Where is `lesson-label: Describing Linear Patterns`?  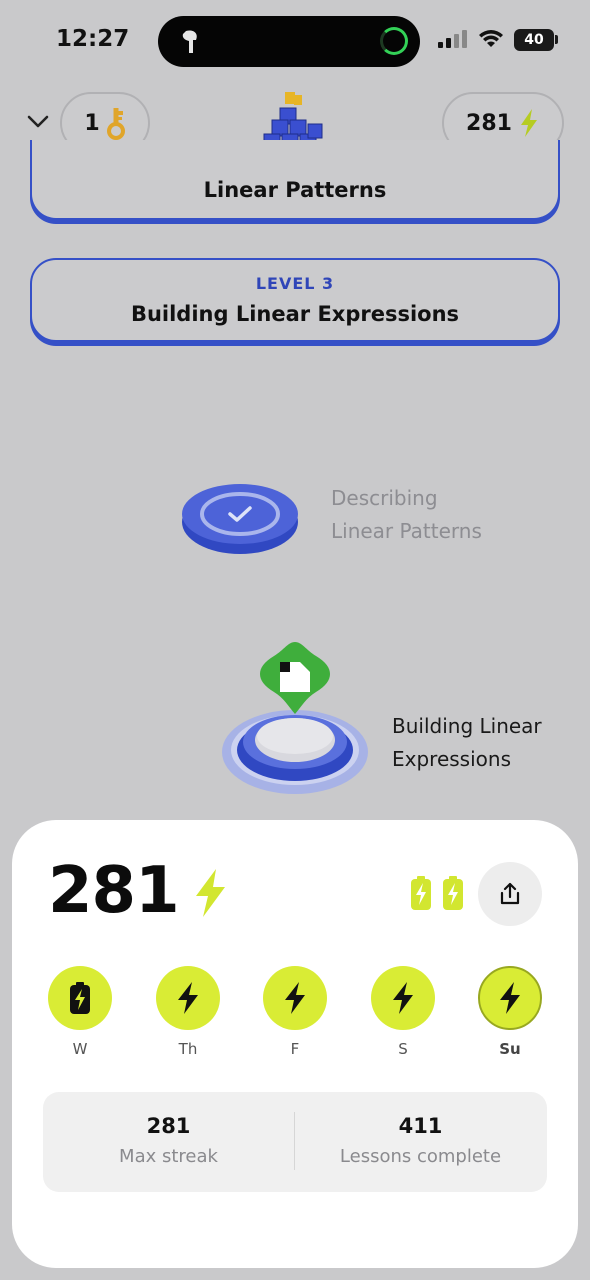
lesson-label: Describing Linear Patterns is located at coordinates (406, 515).